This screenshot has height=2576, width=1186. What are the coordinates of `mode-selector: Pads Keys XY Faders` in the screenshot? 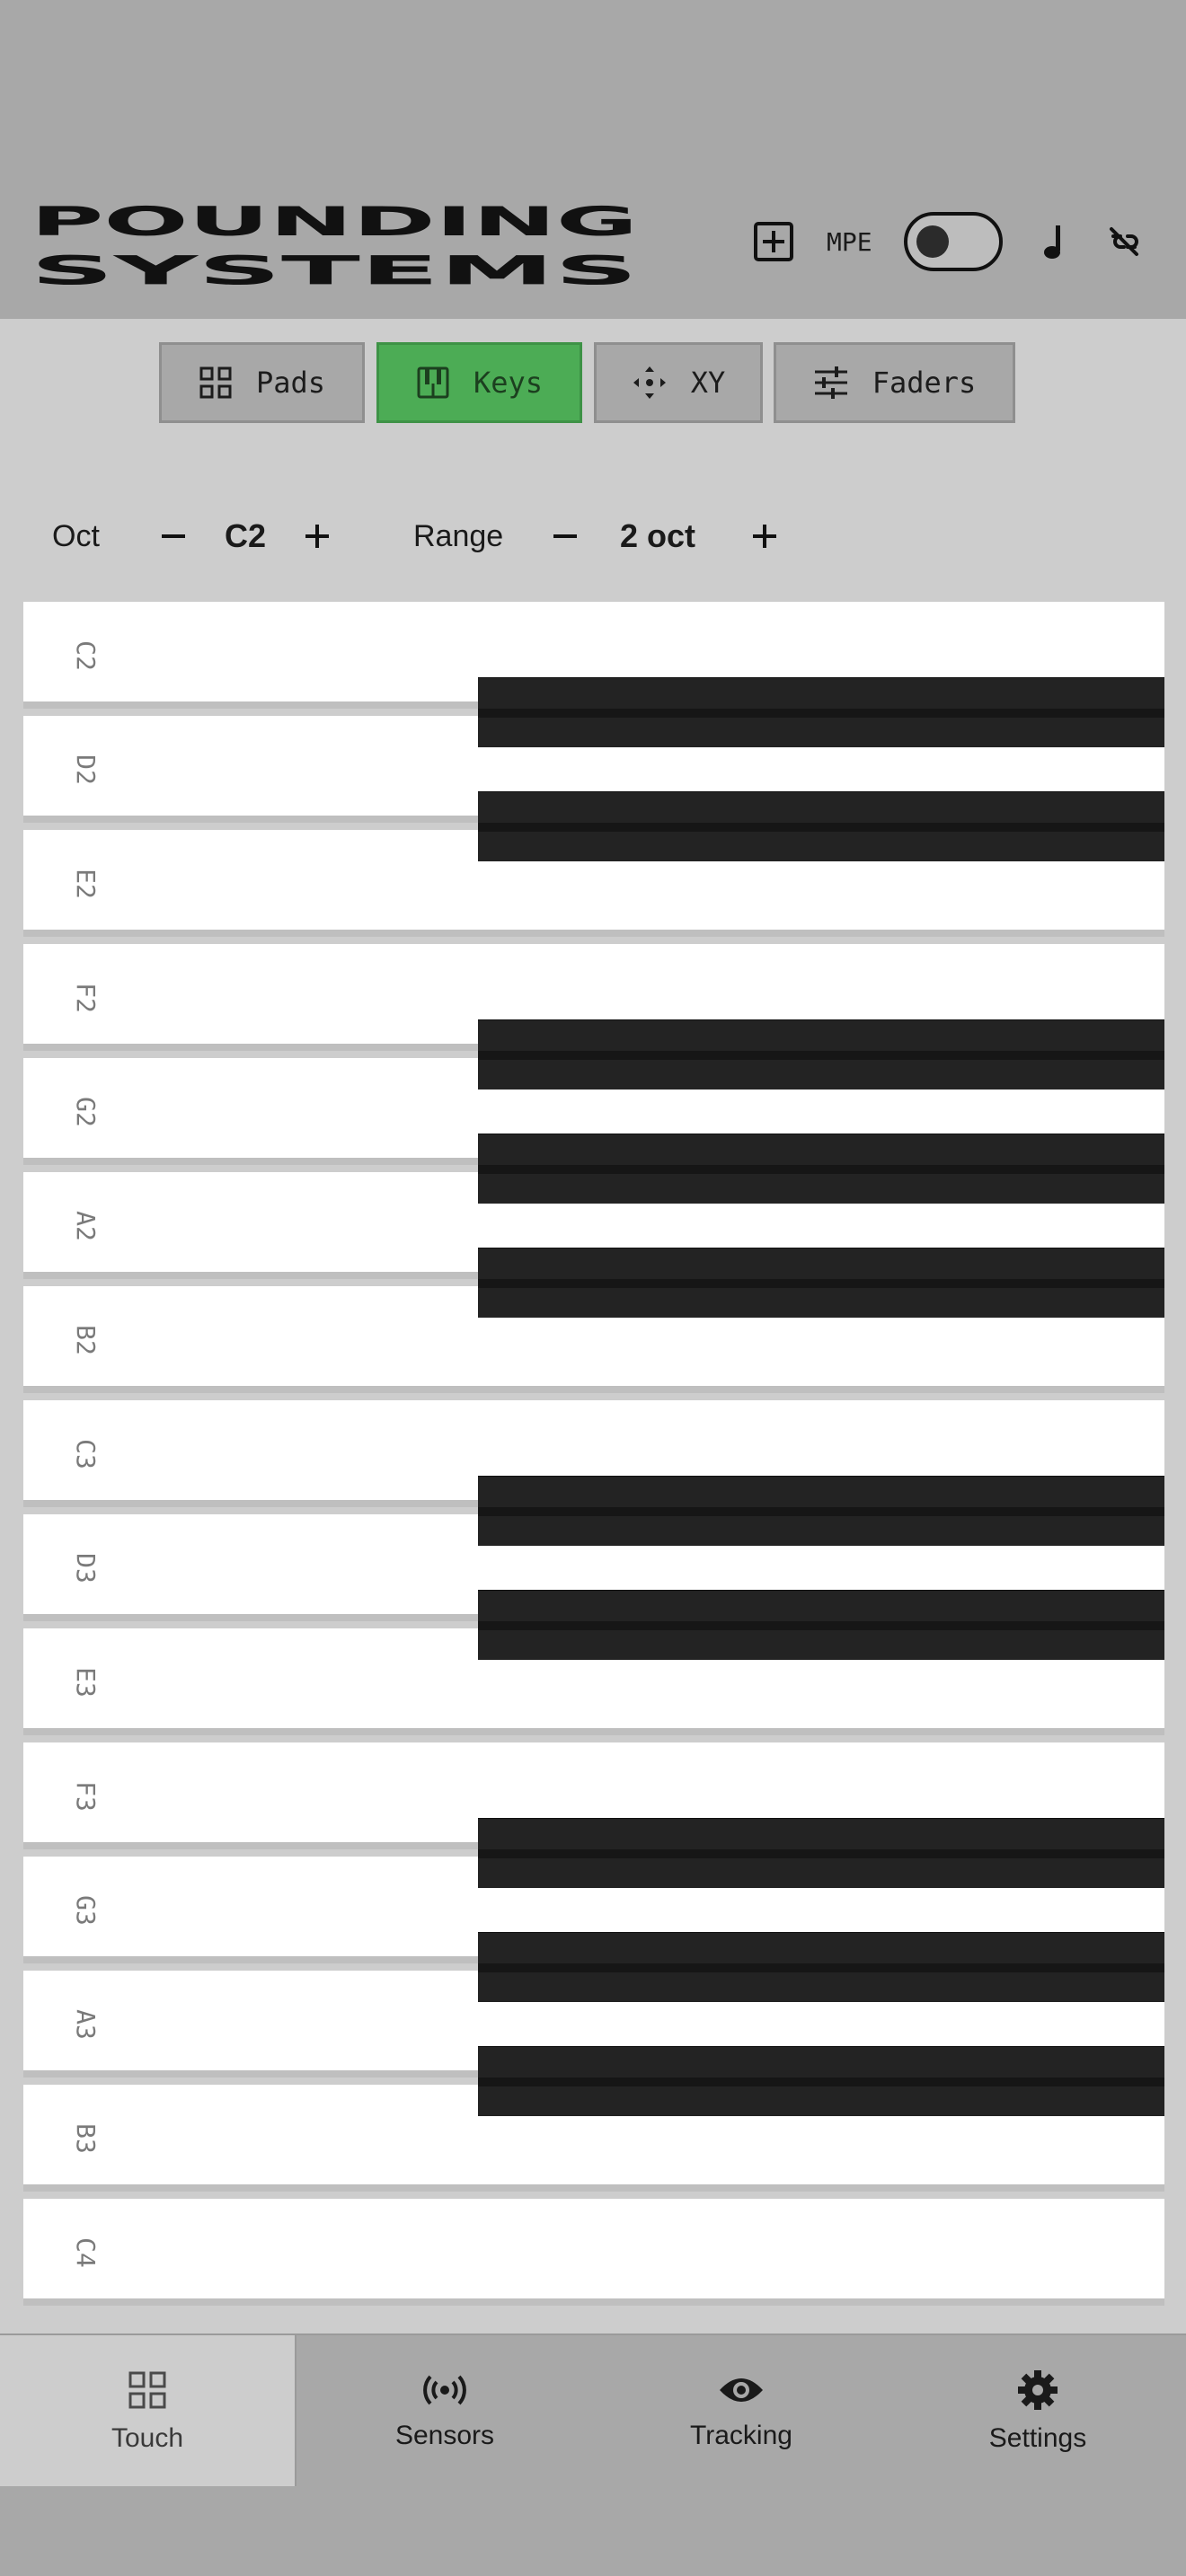 It's located at (593, 385).